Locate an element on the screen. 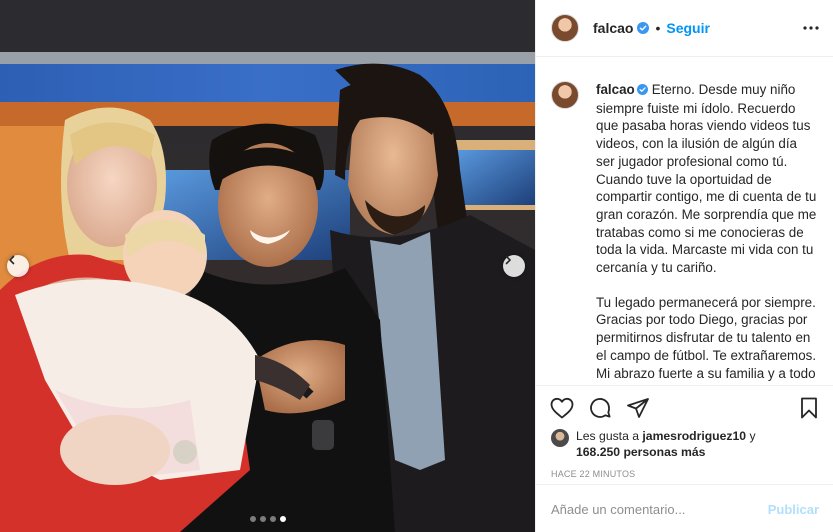 Image resolution: width=833 pixels, height=532 pixels. follow-button: Seguir is located at coordinates (688, 28).